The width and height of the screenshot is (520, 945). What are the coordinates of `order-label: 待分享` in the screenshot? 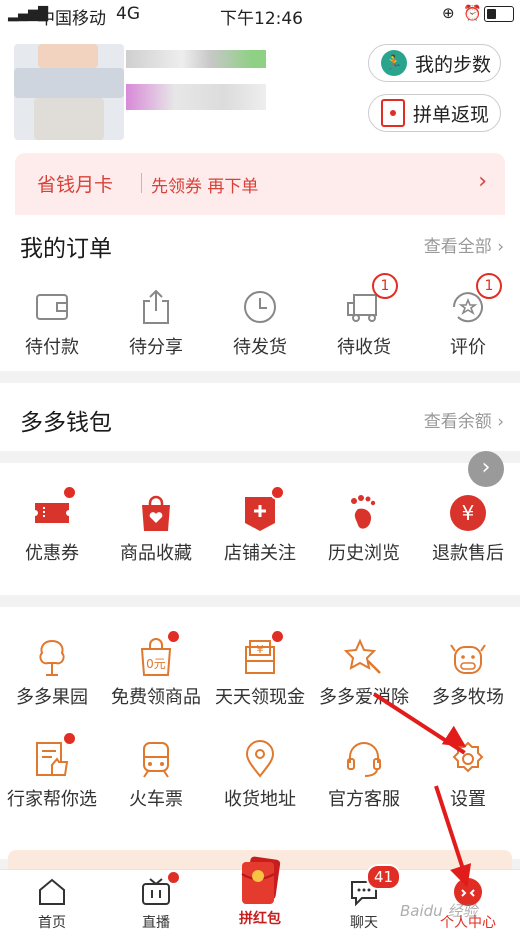 It's located at (156, 347).